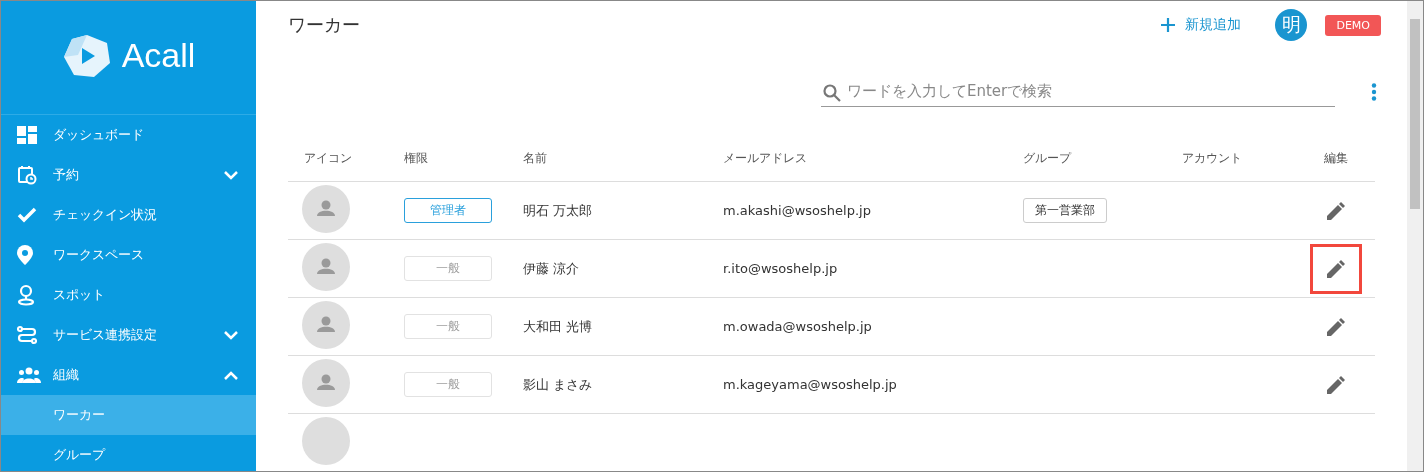  I want to click on demo-badge: DEMO, so click(1353, 25).